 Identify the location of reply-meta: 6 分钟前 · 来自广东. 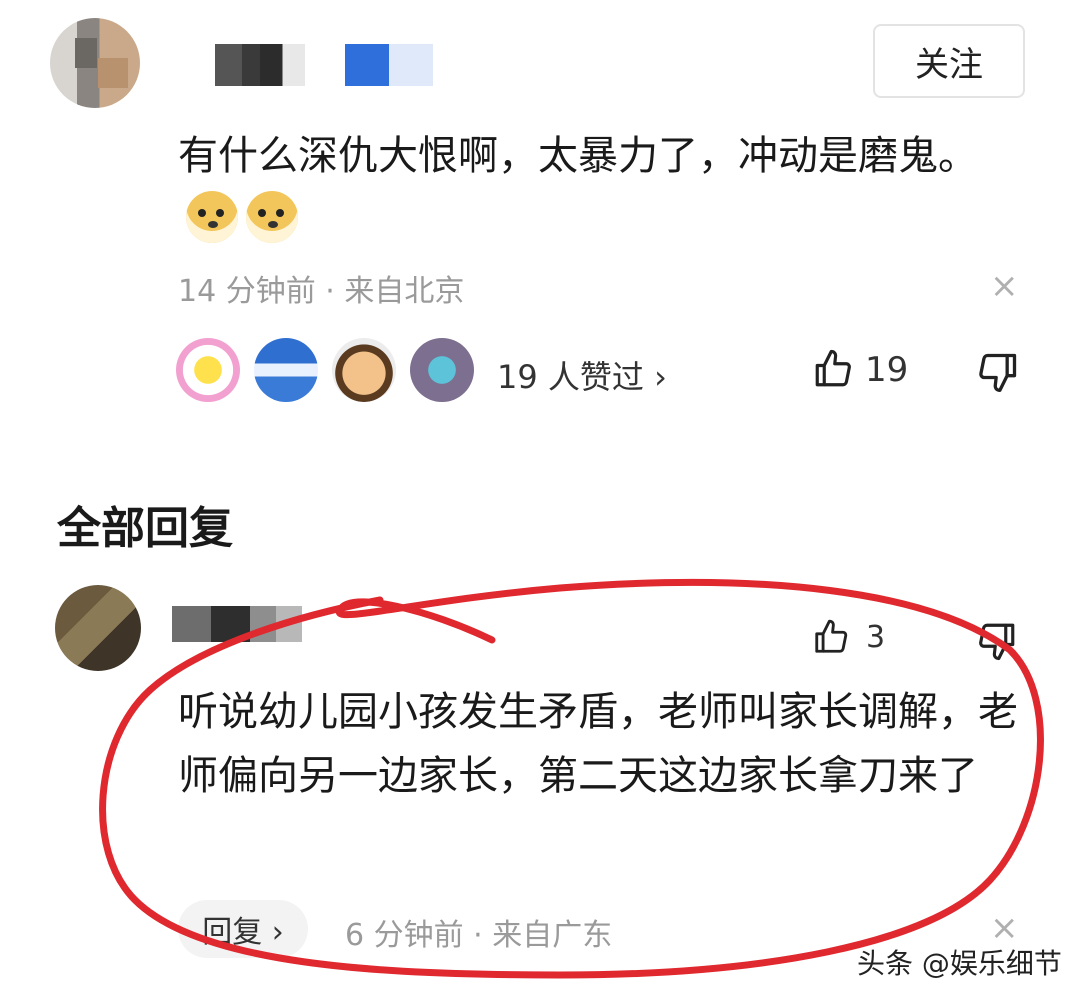
(478, 932).